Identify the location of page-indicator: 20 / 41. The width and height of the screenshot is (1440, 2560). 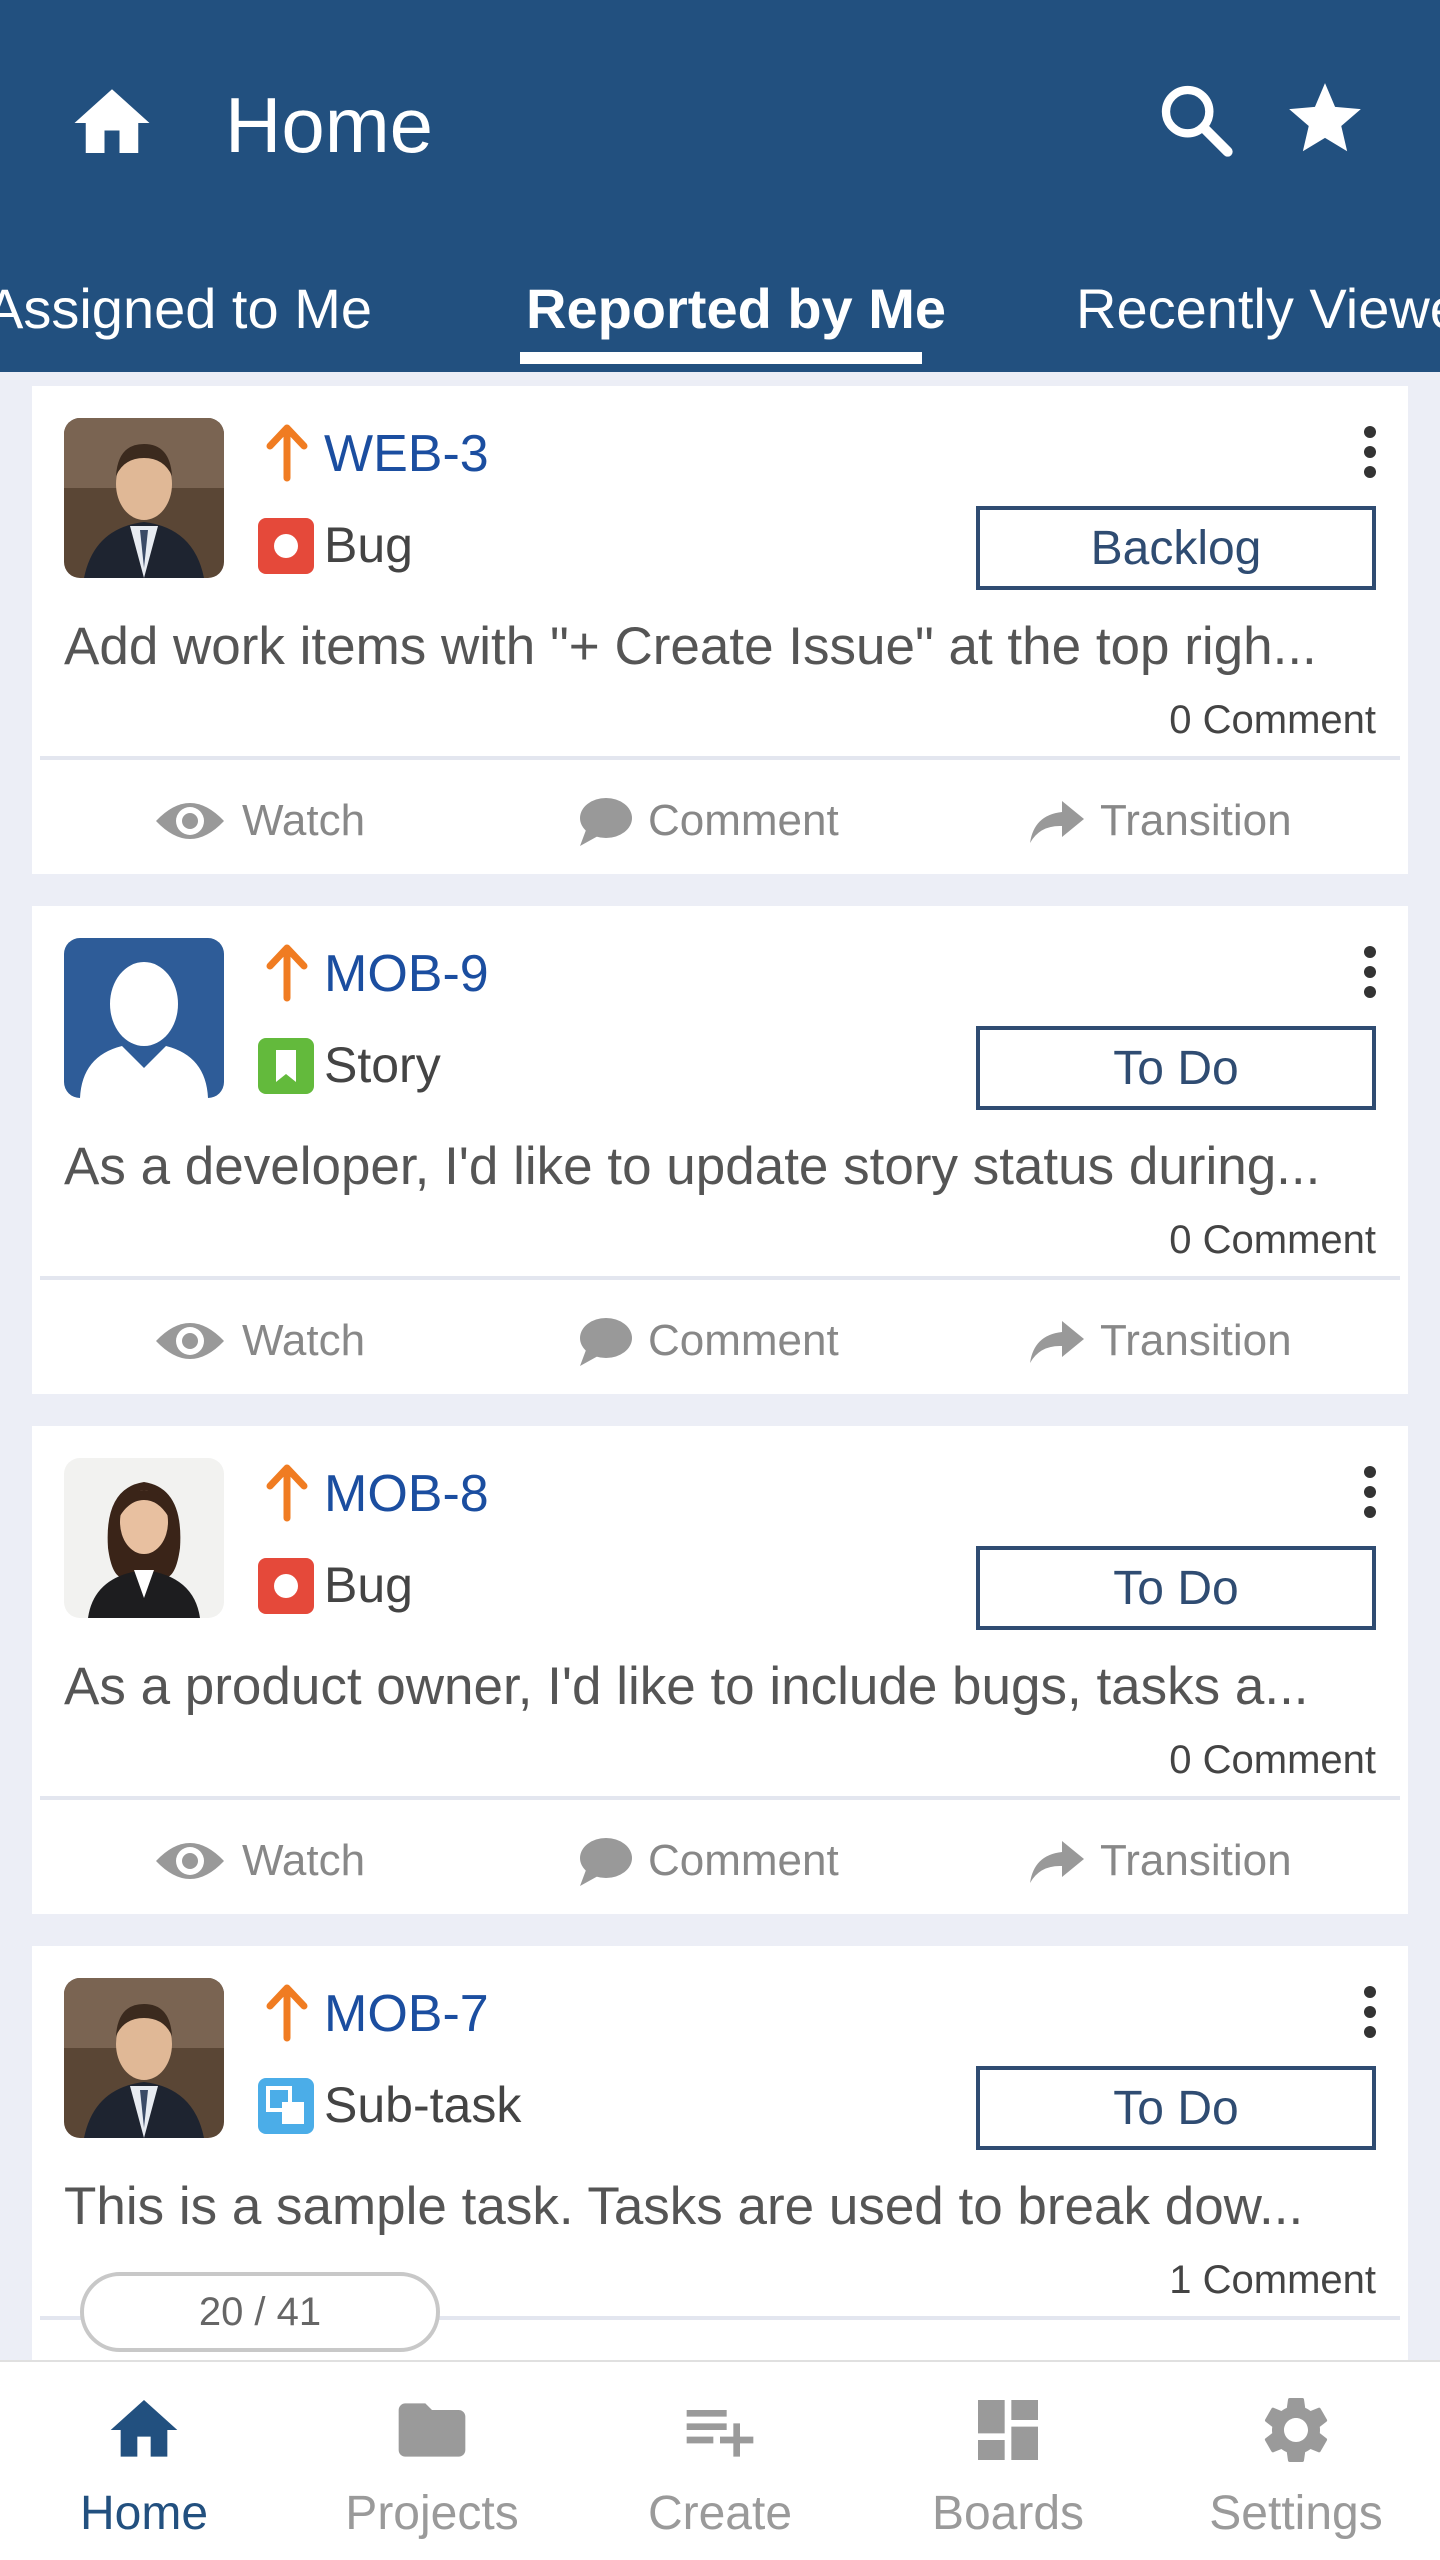
(260, 2312).